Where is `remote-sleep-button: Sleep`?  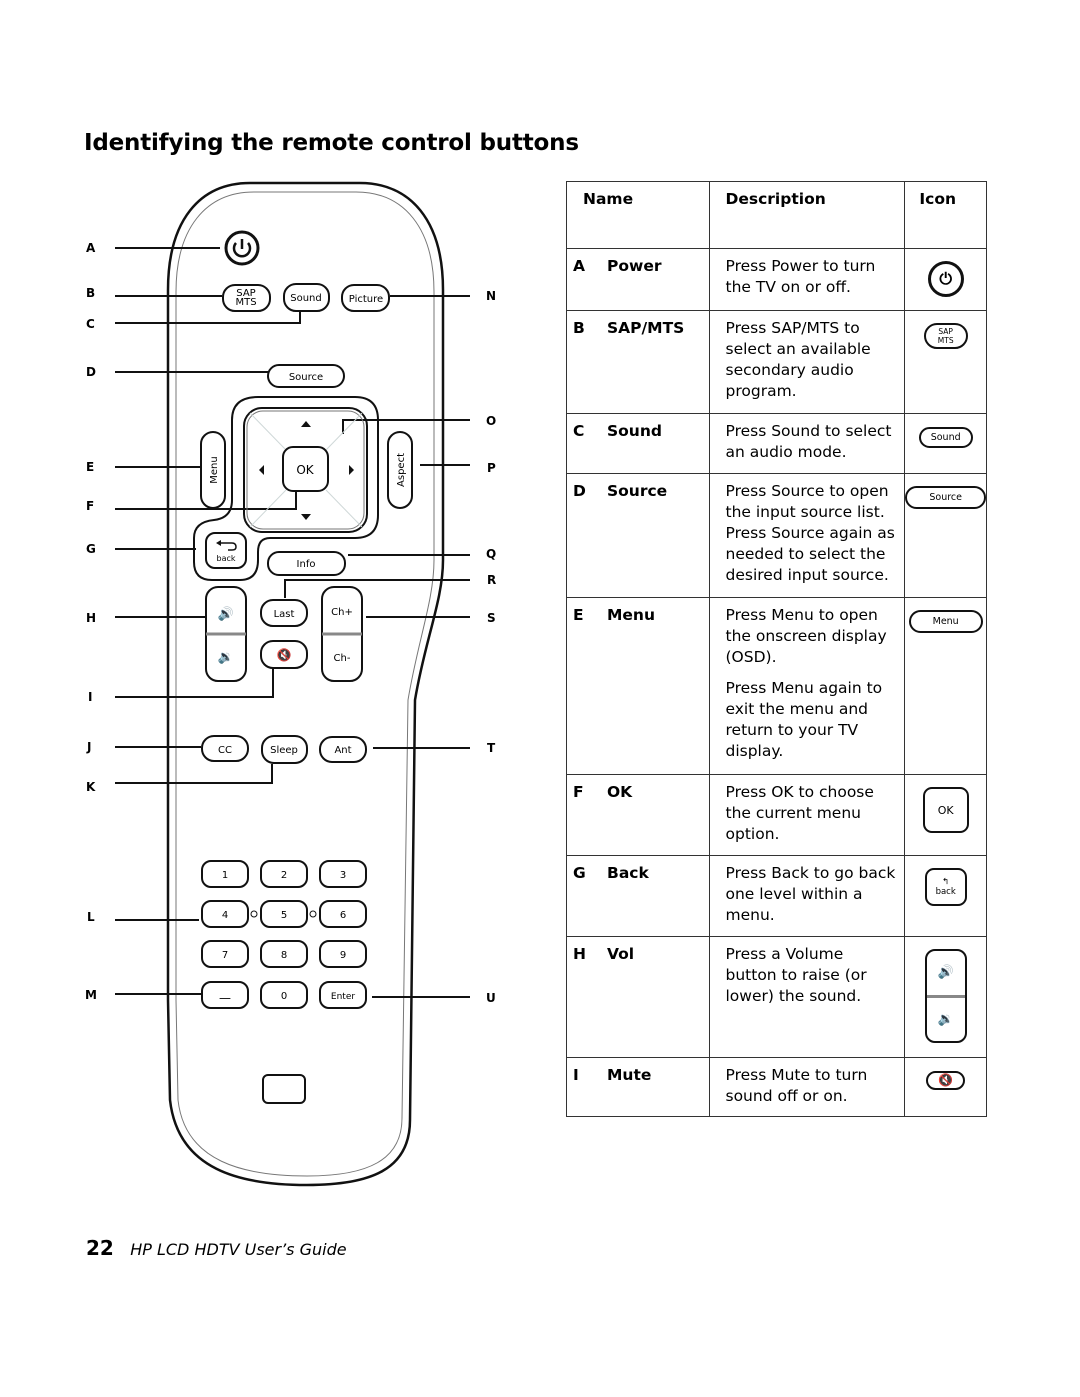
remote-sleep-button: Sleep is located at coordinates (284, 749).